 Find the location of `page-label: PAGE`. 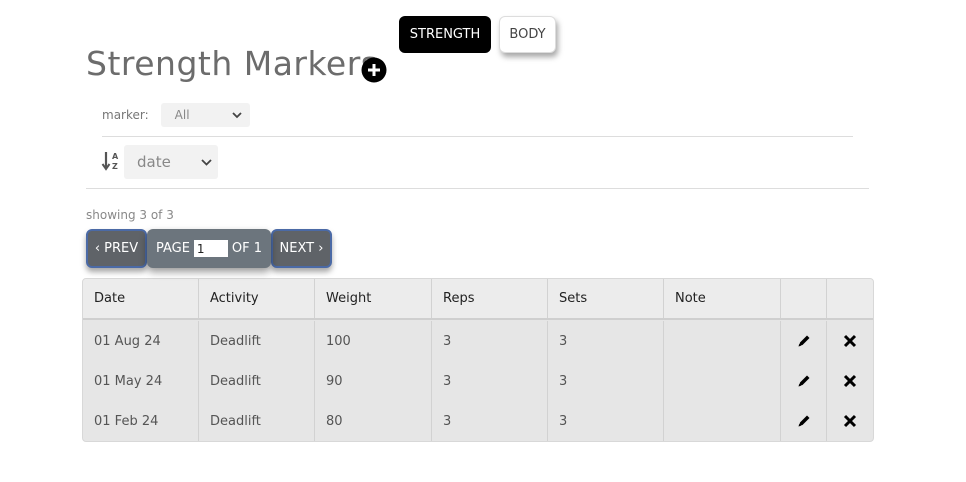

page-label: PAGE is located at coordinates (172, 248).